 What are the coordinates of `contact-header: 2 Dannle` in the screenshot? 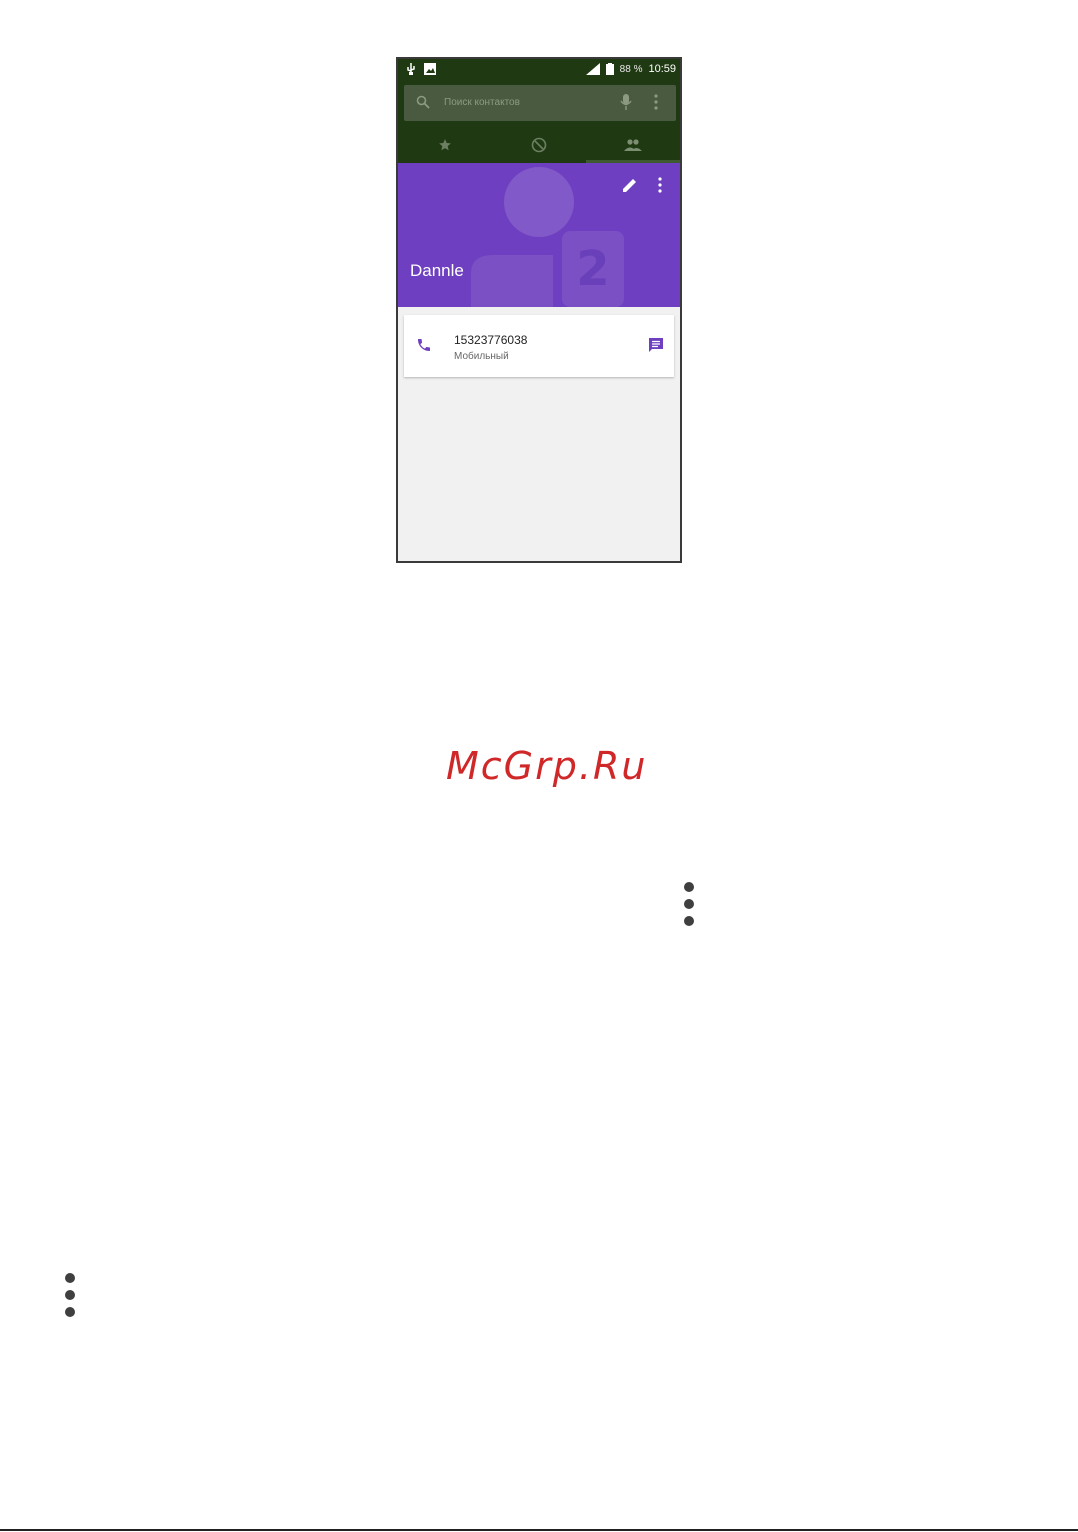 It's located at (539, 235).